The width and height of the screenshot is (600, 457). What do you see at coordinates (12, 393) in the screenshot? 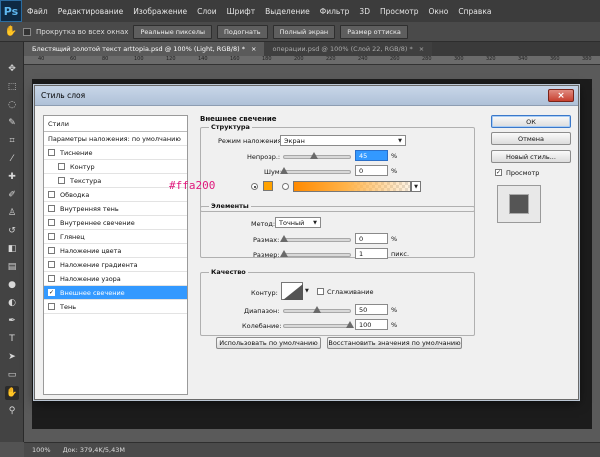
I see `hand-tool-icon-panel: ✋` at bounding box center [12, 393].